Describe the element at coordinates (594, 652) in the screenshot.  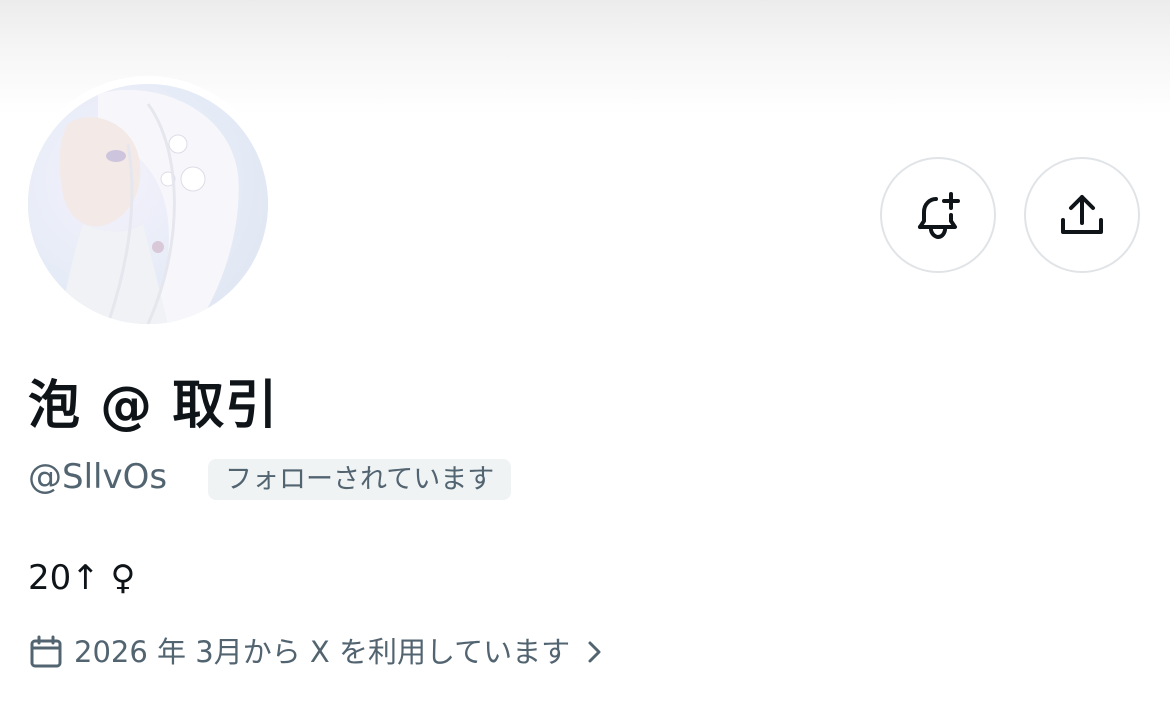
I see `chevron-right-icon` at that location.